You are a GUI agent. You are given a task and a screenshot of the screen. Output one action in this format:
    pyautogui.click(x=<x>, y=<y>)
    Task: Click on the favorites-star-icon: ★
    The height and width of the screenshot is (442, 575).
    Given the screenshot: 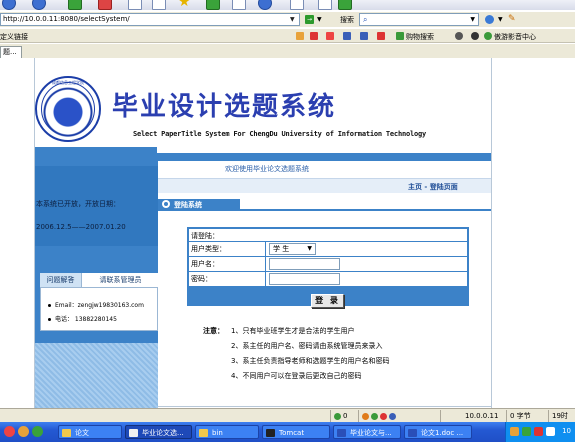 What is the action you would take?
    pyautogui.click(x=185, y=4)
    